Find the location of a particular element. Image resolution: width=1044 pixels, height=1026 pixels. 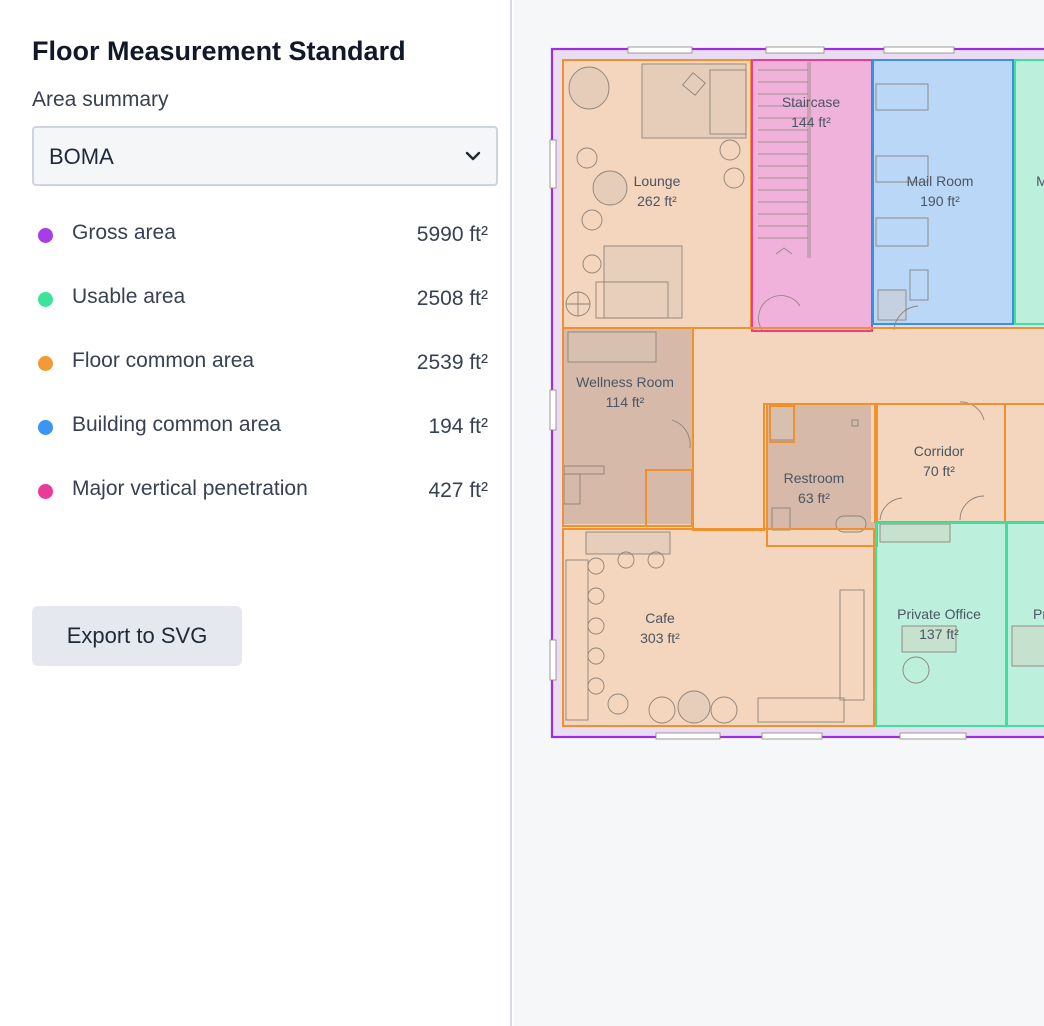

room-area-corridor: 70 ft² is located at coordinates (939, 471).